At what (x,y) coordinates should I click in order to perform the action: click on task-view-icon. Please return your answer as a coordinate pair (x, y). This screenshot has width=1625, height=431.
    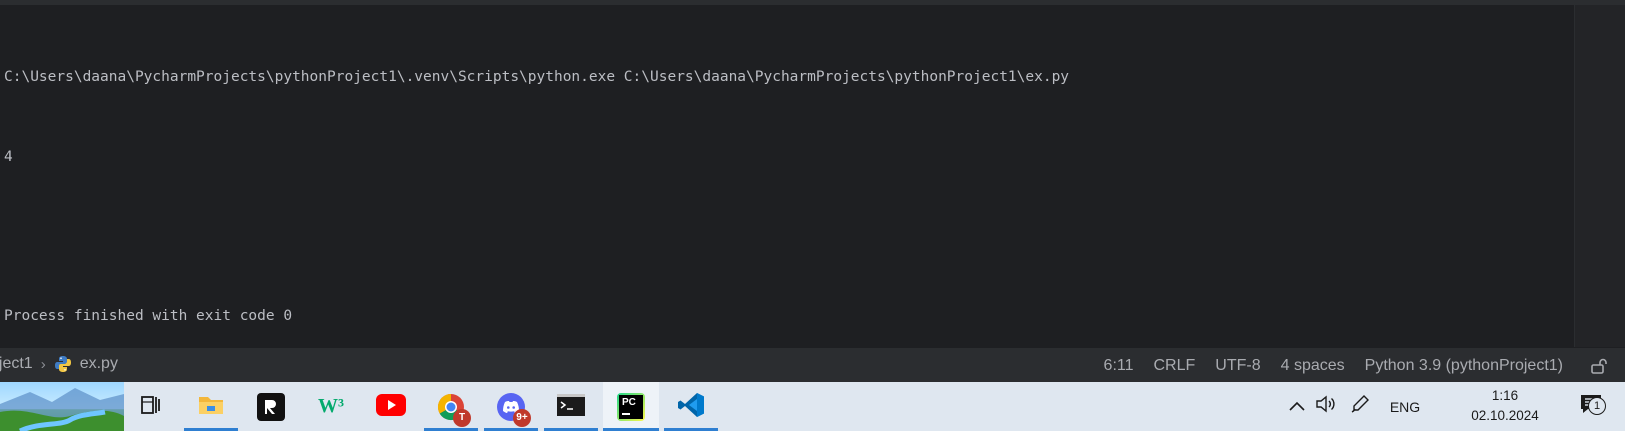
    Looking at the image, I should click on (151, 407).